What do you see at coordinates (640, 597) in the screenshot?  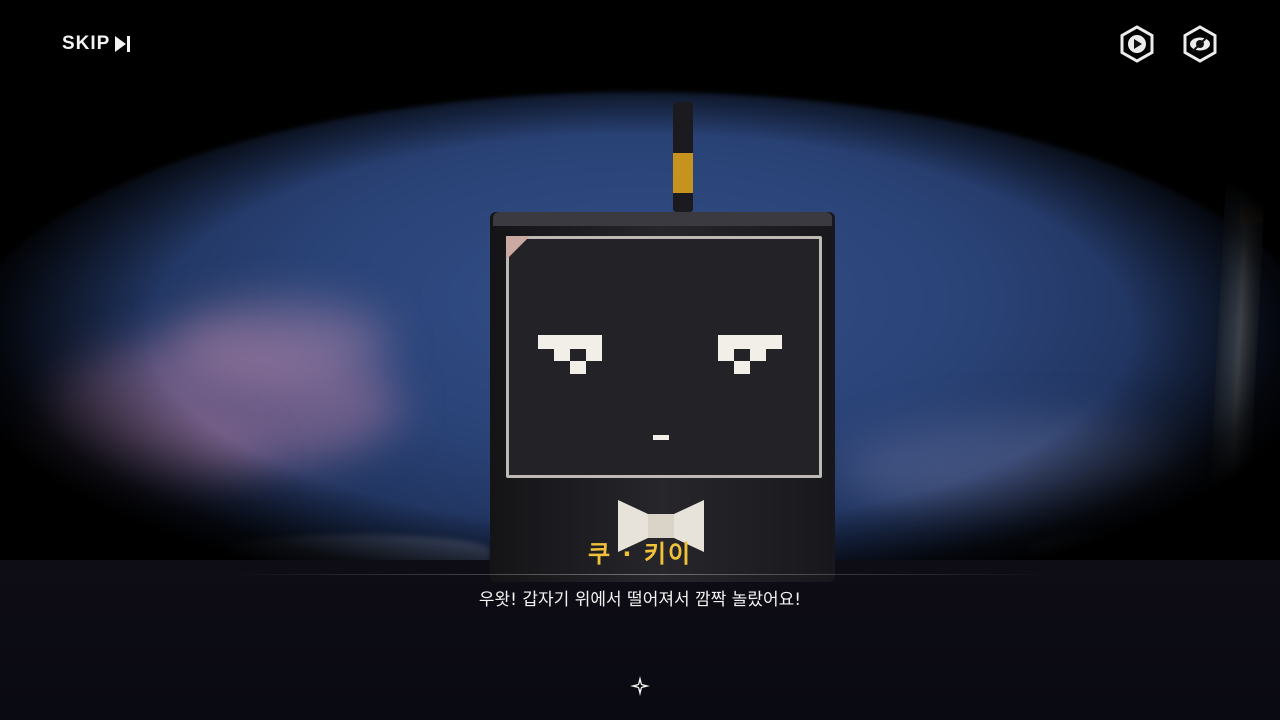 I see `dialogue-text: 우왓! 갑자기 위에서 떨어져서 깜짝 놀랐어요!` at bounding box center [640, 597].